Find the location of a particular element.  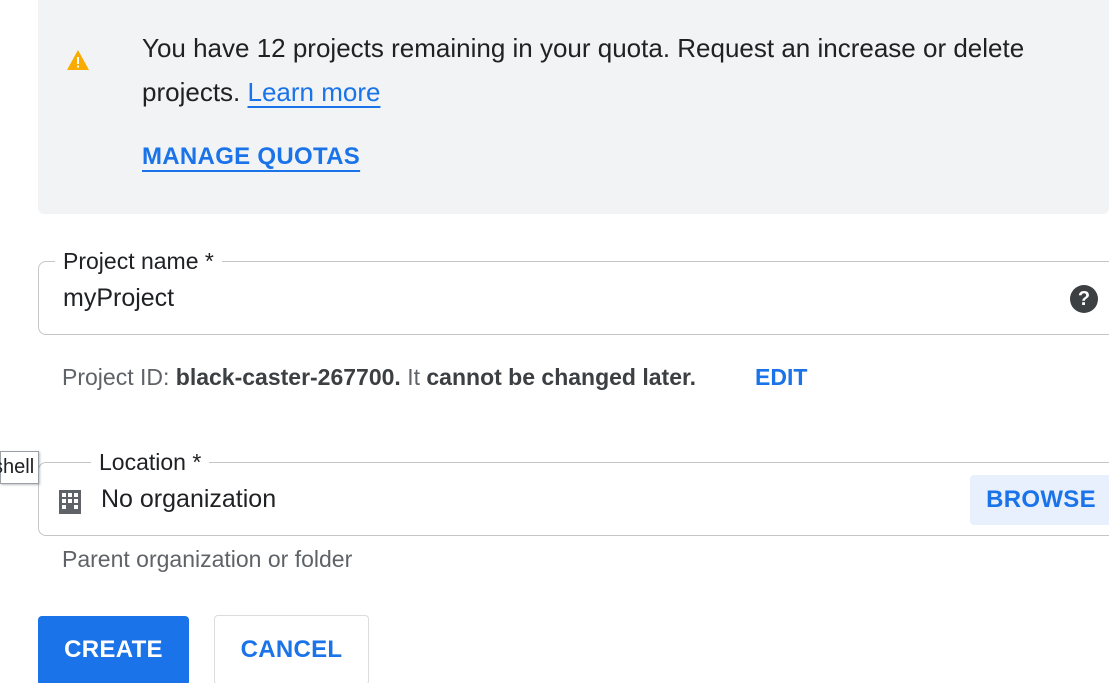

project-name-field: Project name * myProject ? is located at coordinates (573, 291).